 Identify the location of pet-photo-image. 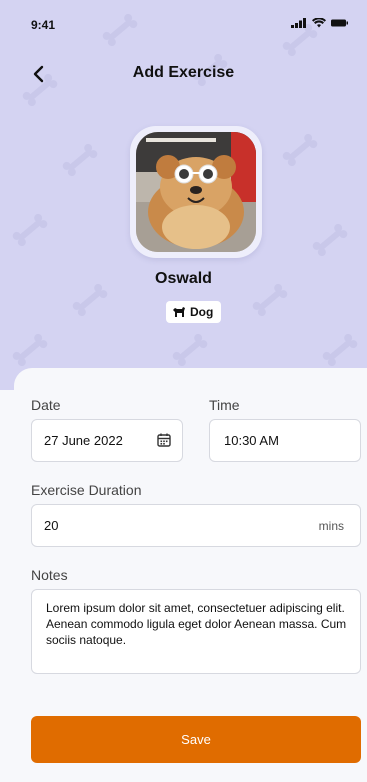
(196, 192).